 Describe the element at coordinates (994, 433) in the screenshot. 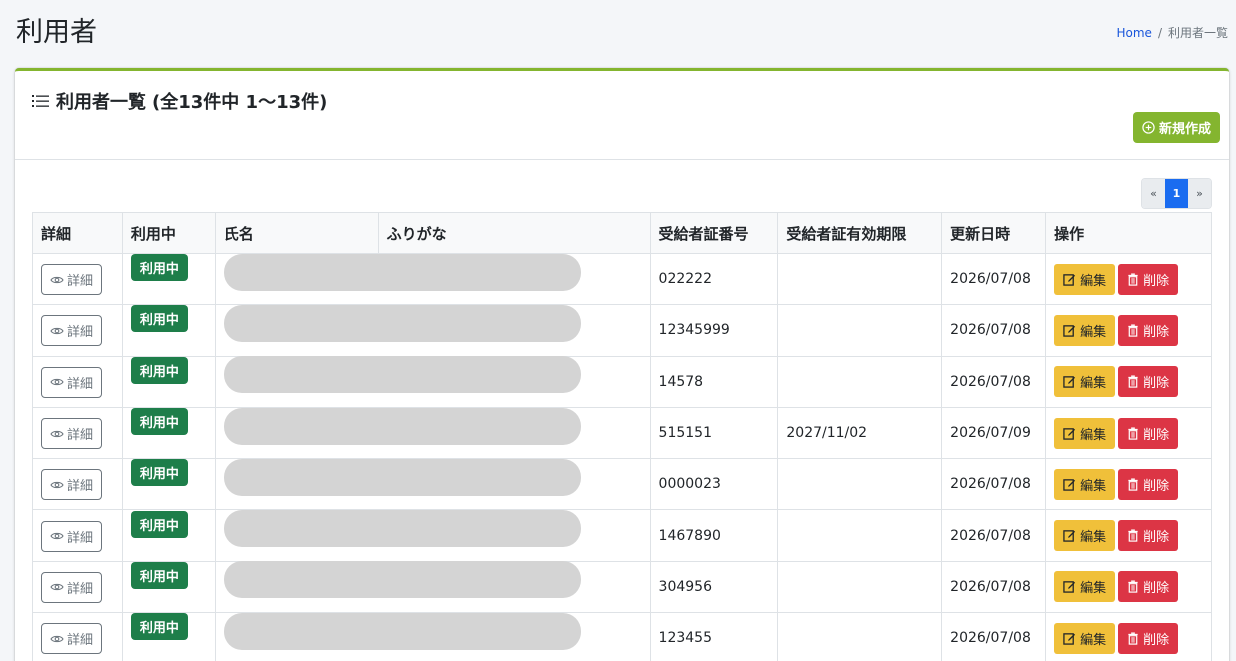

I see `updated-cell: 2026/07/09` at that location.